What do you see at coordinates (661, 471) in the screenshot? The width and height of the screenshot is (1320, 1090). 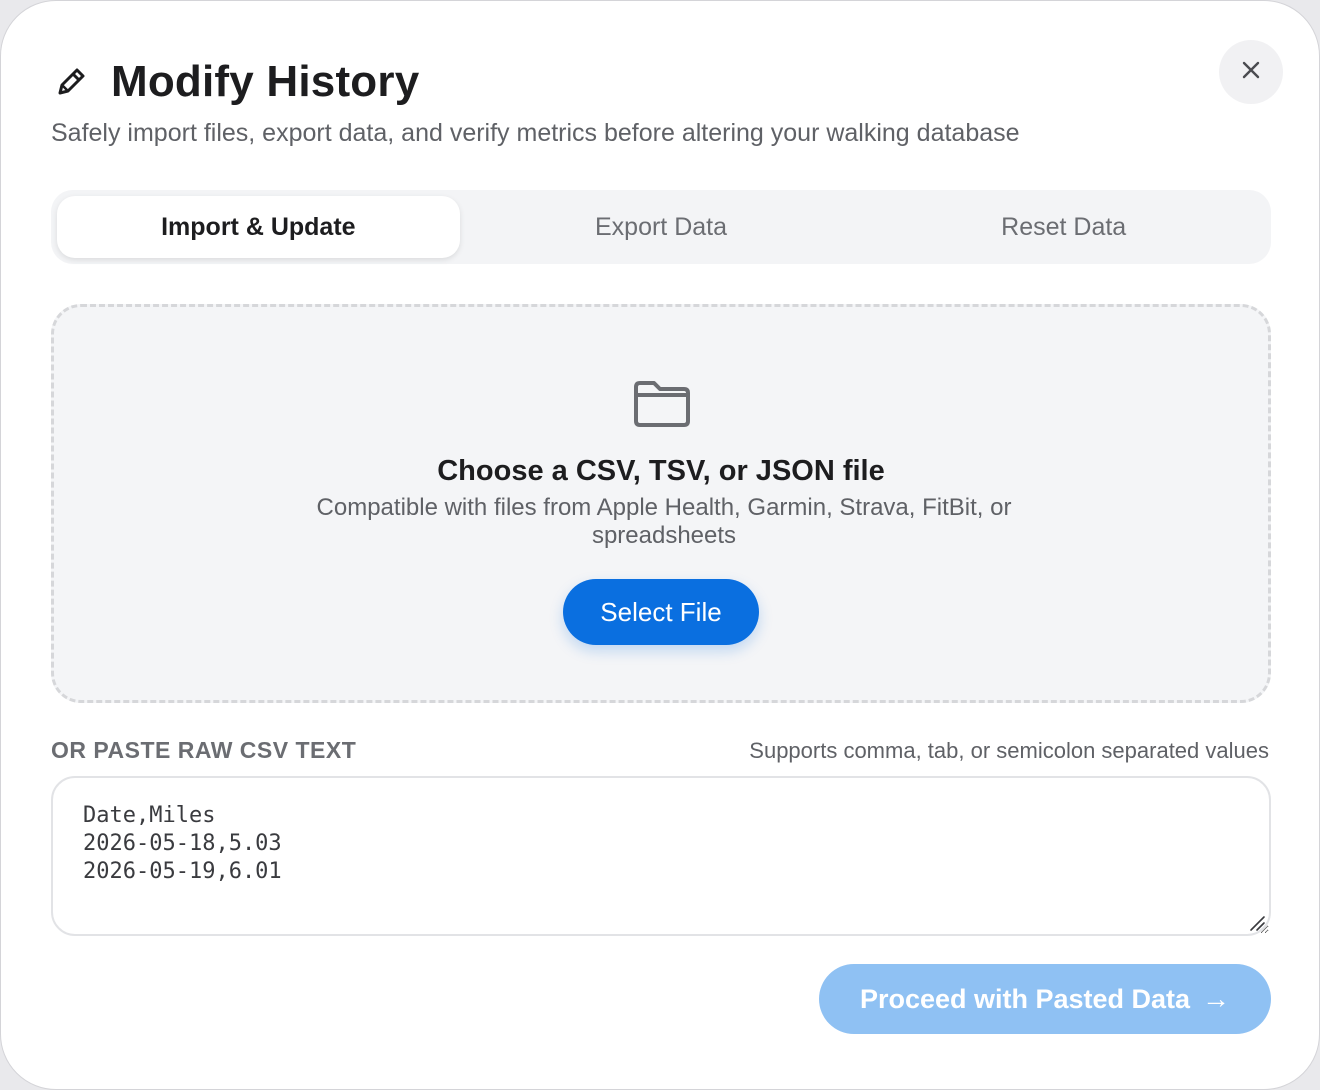 I see `dropzone-title: Choose a CSV, TSV, or JSON file` at bounding box center [661, 471].